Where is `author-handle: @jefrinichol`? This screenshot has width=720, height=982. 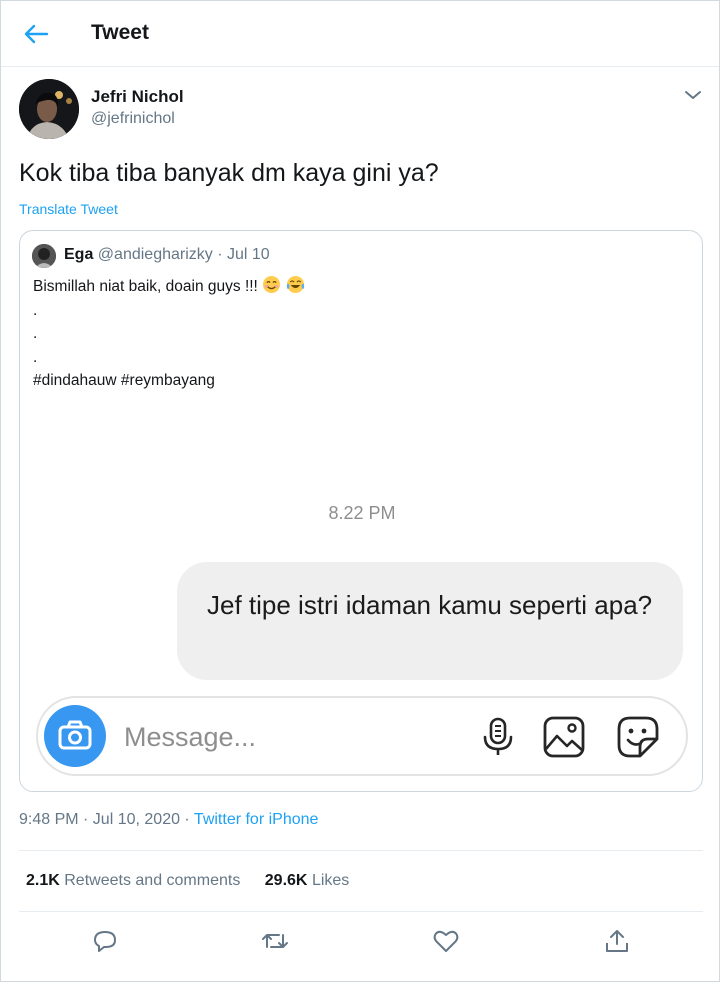
author-handle: @jefrinichol is located at coordinates (133, 119).